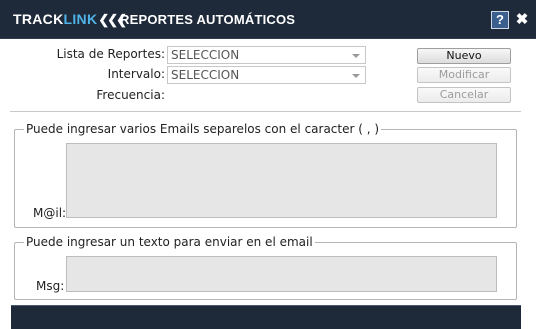 The width and height of the screenshot is (536, 329). I want to click on help-button: ?, so click(500, 20).